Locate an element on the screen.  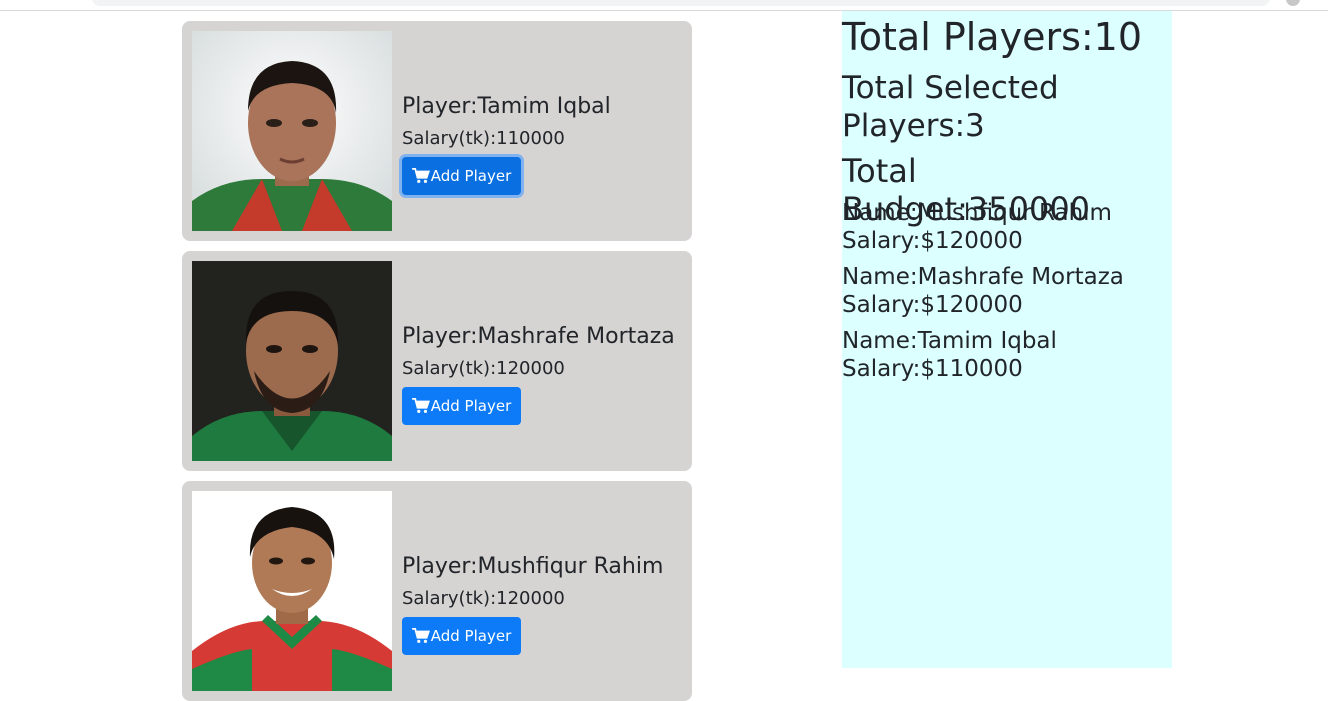
selected-player-name: Name:Mushfiqur Rahim is located at coordinates (977, 213).